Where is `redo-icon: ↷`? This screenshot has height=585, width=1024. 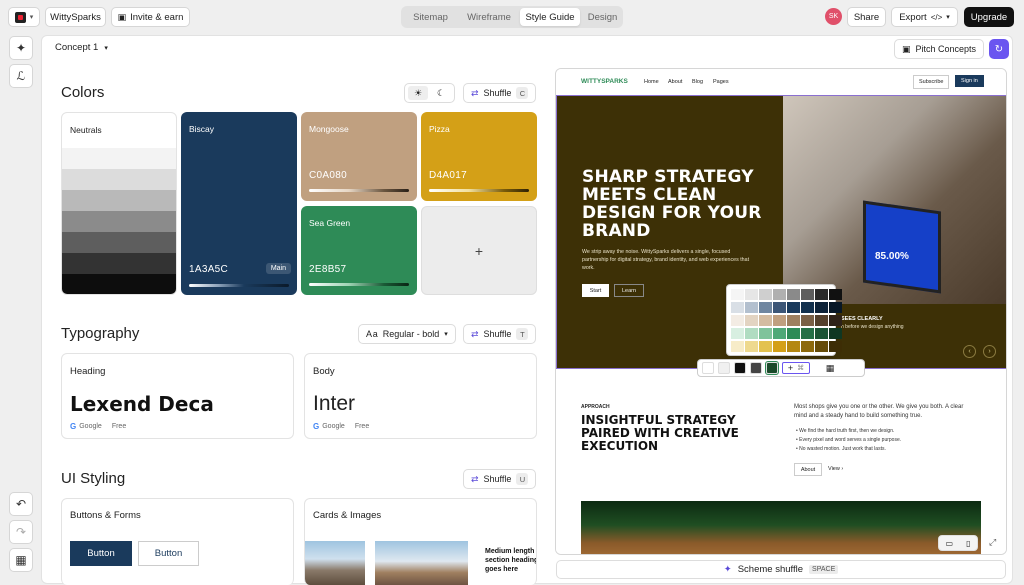 redo-icon: ↷ is located at coordinates (21, 532).